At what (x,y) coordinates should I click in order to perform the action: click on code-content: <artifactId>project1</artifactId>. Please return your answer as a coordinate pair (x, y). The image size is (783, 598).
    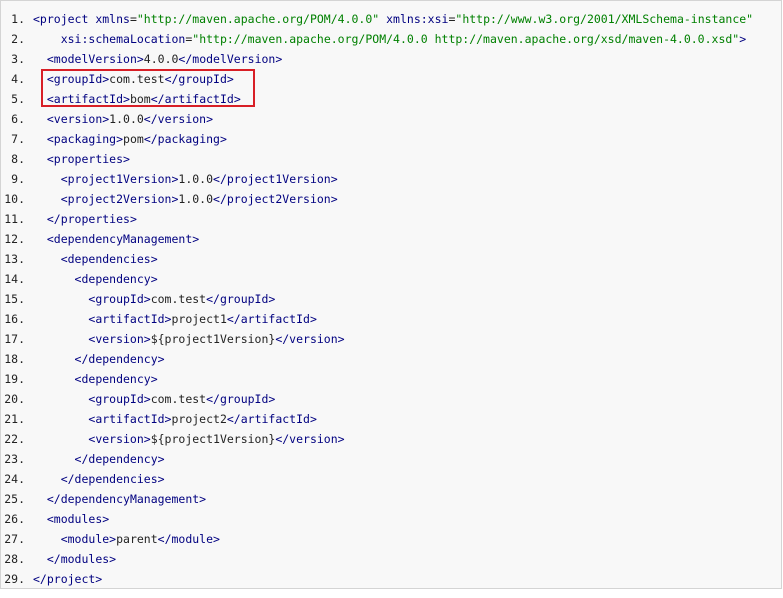
    Looking at the image, I should click on (175, 319).